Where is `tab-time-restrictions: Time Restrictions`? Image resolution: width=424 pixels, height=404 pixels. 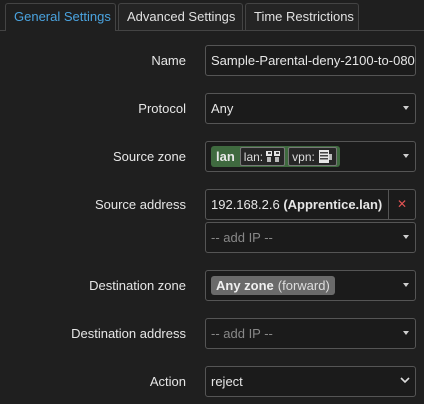 tab-time-restrictions: Time Restrictions is located at coordinates (302, 16).